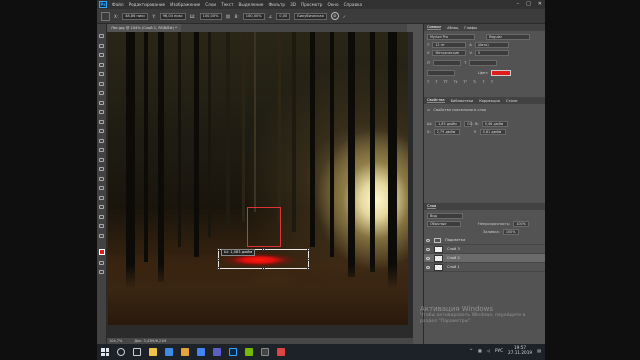  Describe the element at coordinates (521, 224) in the screenshot. I see `opacity-field: 100%` at that location.